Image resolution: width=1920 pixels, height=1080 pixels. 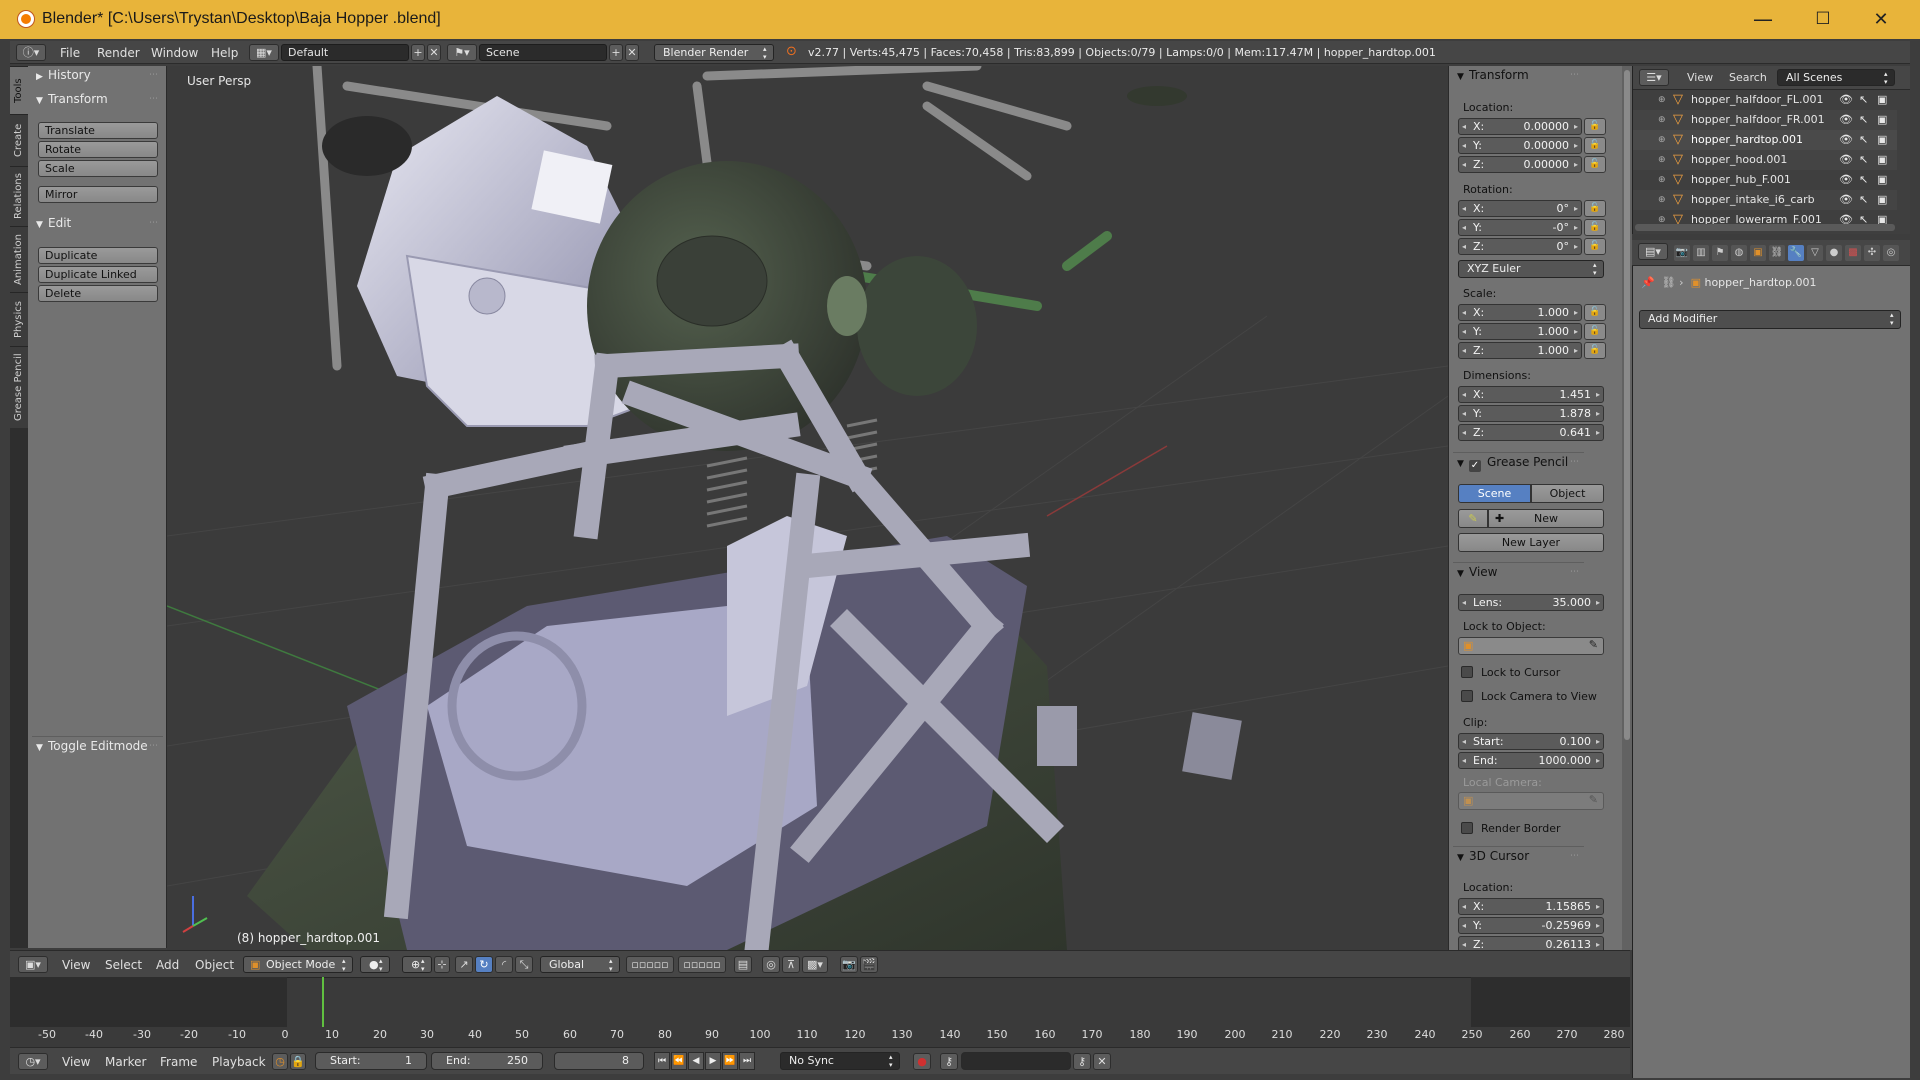 I want to click on tab-relations: Relations, so click(x=19, y=196).